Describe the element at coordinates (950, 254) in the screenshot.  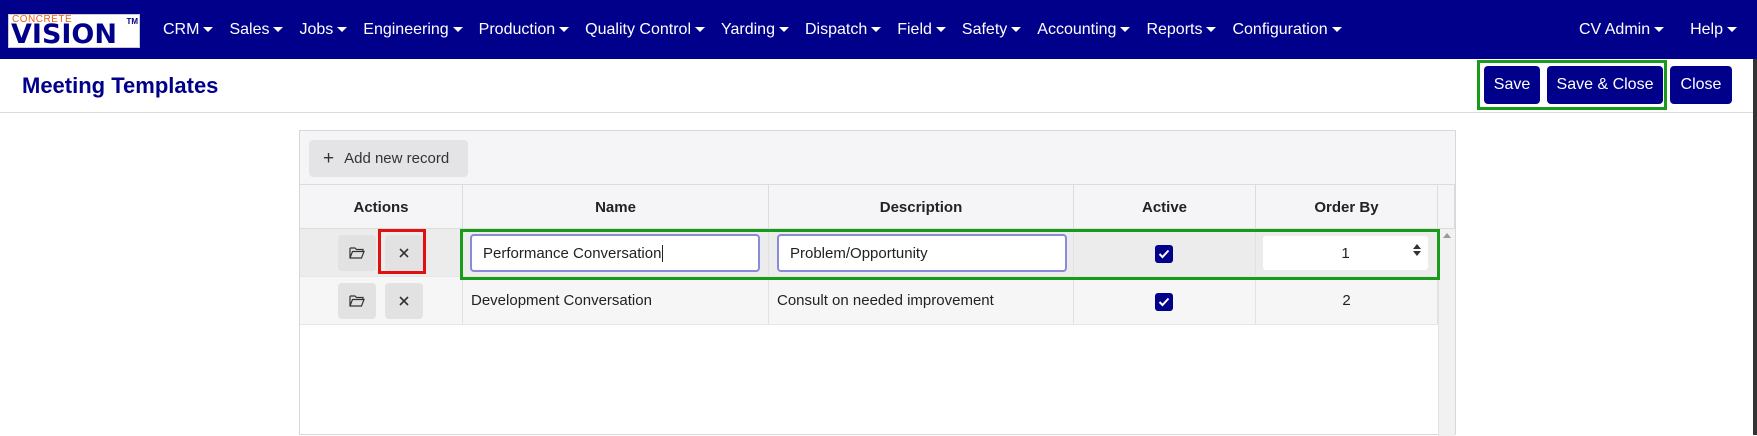
I see `edit-row-highlight` at that location.